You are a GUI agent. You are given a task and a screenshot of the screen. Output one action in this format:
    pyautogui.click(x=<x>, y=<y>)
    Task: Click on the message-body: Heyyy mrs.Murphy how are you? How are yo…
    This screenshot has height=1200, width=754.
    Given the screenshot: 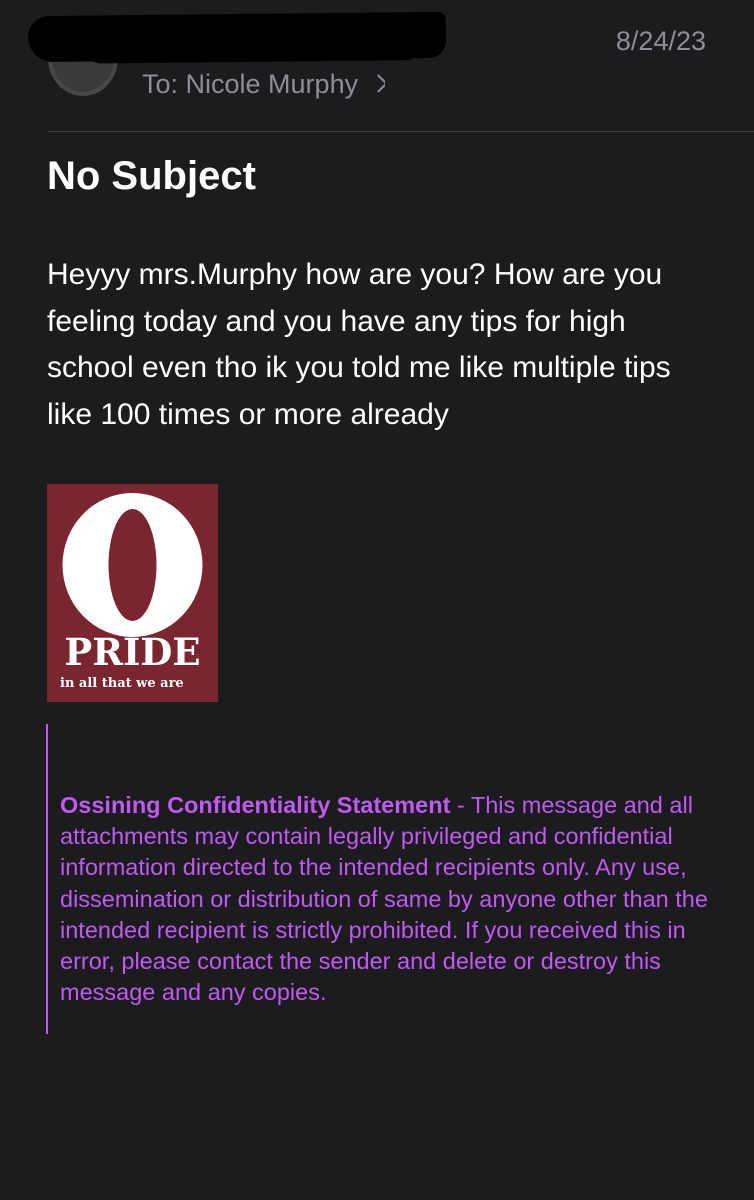 What is the action you would take?
    pyautogui.click(x=377, y=345)
    